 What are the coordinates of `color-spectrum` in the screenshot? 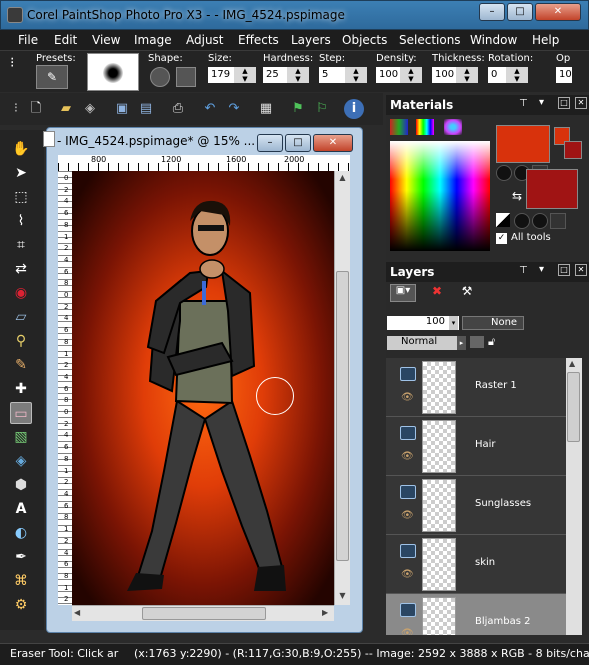 It's located at (440, 196).